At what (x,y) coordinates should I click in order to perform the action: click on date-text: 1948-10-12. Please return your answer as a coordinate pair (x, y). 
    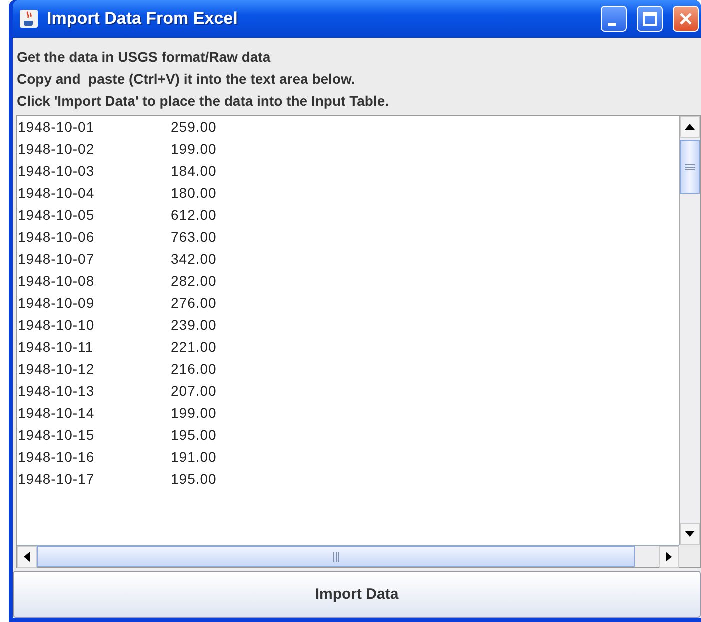
    Looking at the image, I should click on (57, 369).